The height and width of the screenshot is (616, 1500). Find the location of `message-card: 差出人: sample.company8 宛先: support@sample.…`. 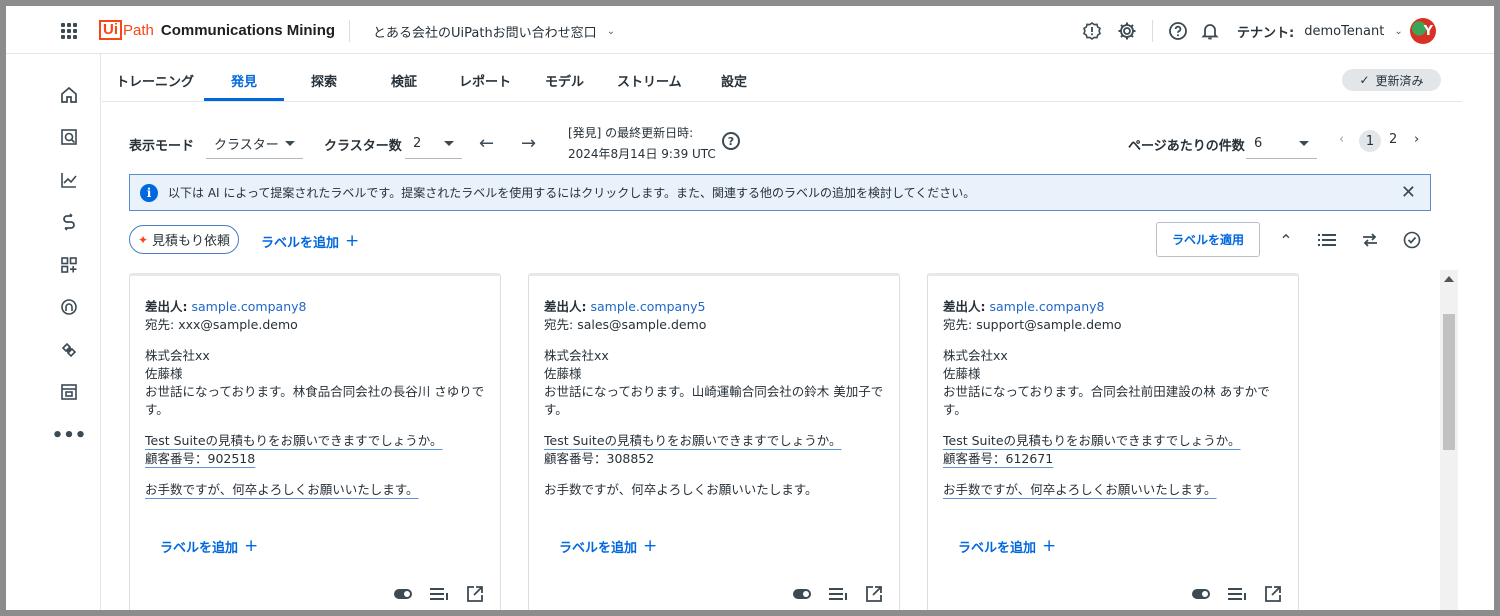

message-card: 差出人: sample.company8 宛先: support@sample.… is located at coordinates (1113, 441).